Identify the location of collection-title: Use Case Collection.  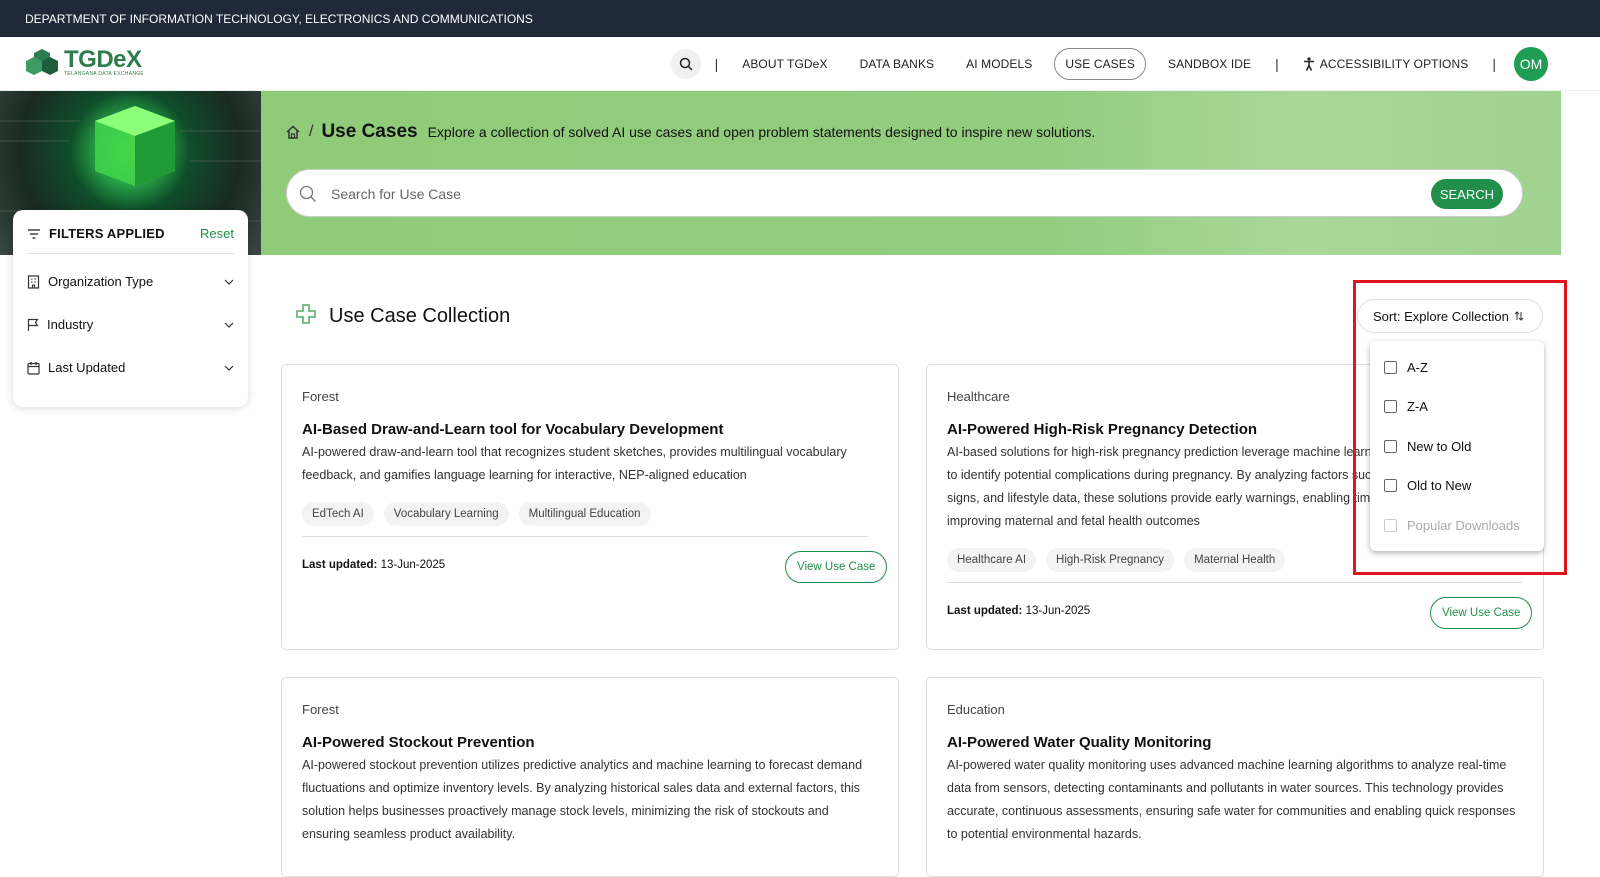
(420, 315).